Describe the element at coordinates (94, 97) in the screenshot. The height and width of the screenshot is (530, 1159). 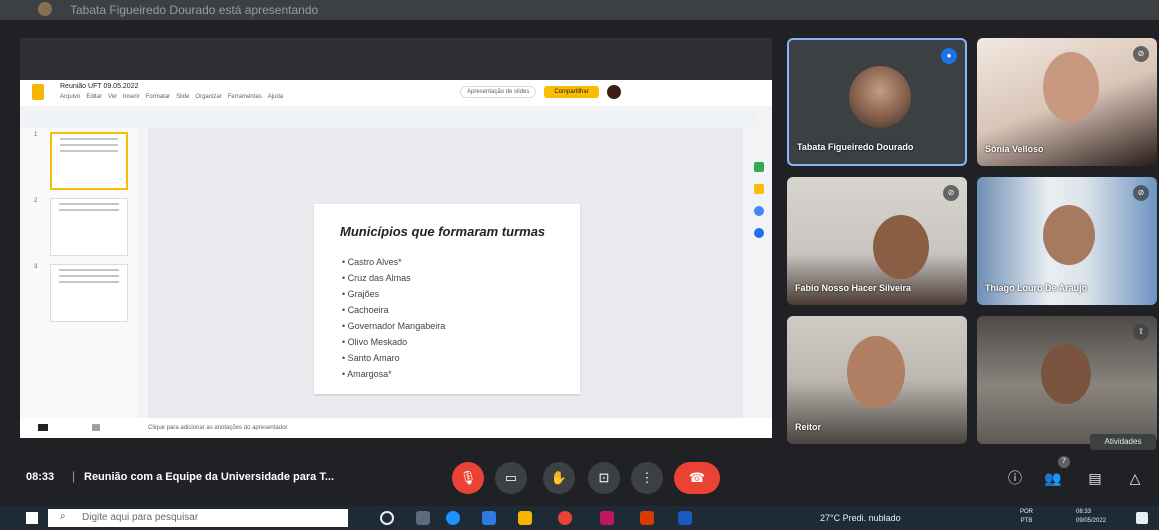
I see `menu-item-editar: Editar` at that location.